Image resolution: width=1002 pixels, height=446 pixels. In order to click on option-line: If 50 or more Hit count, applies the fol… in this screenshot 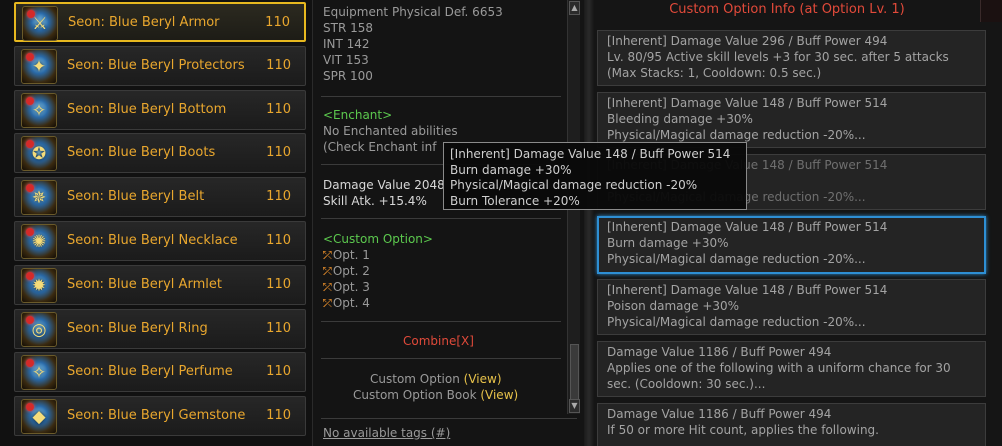, I will do `click(743, 430)`.